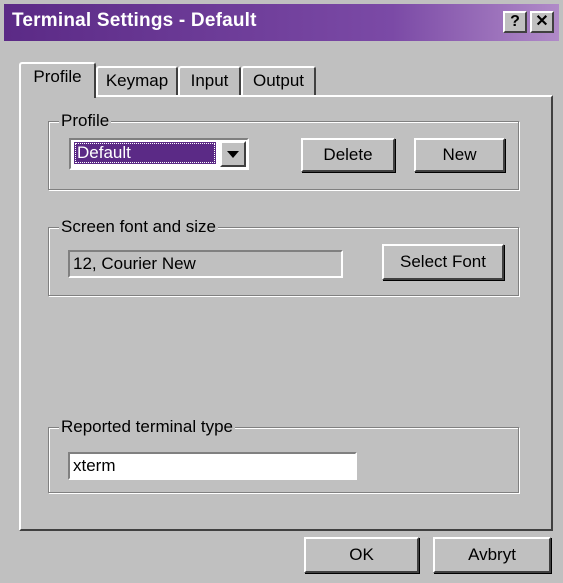  I want to click on terminal-type-group-legend: Reported terminal type, so click(147, 427).